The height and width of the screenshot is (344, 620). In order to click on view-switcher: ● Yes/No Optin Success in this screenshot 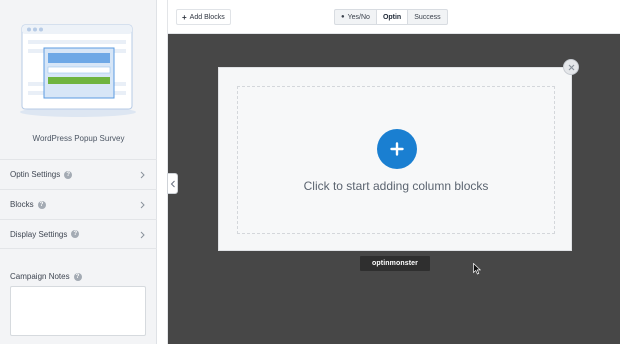, I will do `click(391, 17)`.